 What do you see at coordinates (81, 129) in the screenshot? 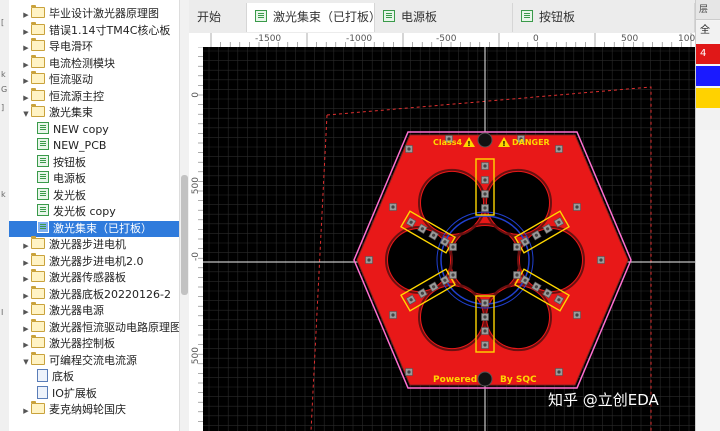
I see `tree-item-label: NEW copy` at bounding box center [81, 129].